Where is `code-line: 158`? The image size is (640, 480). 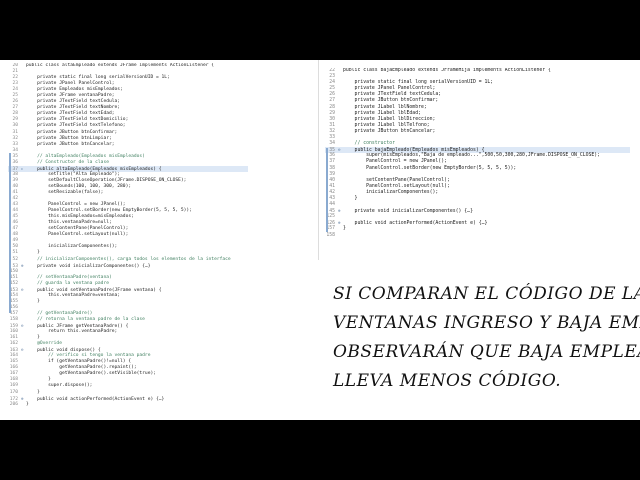 code-line: 158 is located at coordinates (477, 236).